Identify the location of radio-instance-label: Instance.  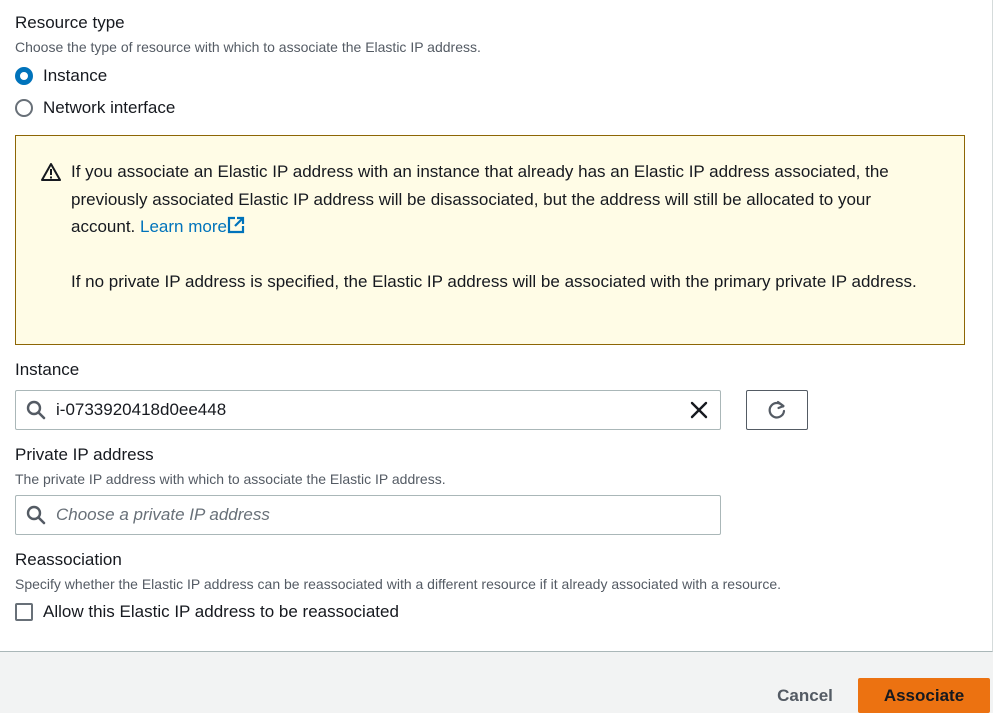
(75, 75).